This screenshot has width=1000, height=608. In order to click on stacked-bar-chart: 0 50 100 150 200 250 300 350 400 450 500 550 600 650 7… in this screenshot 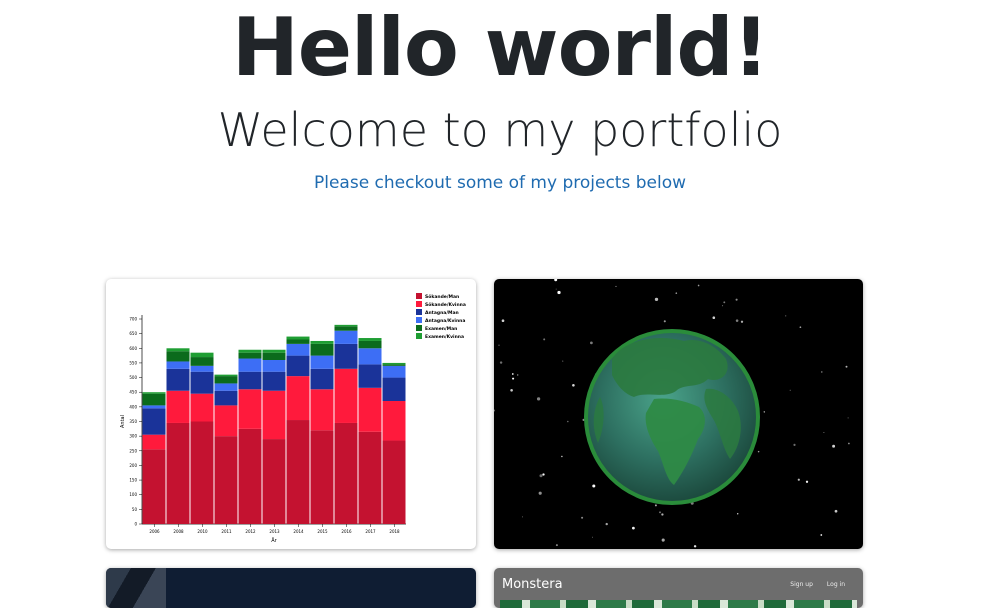, I will do `click(293, 418)`.